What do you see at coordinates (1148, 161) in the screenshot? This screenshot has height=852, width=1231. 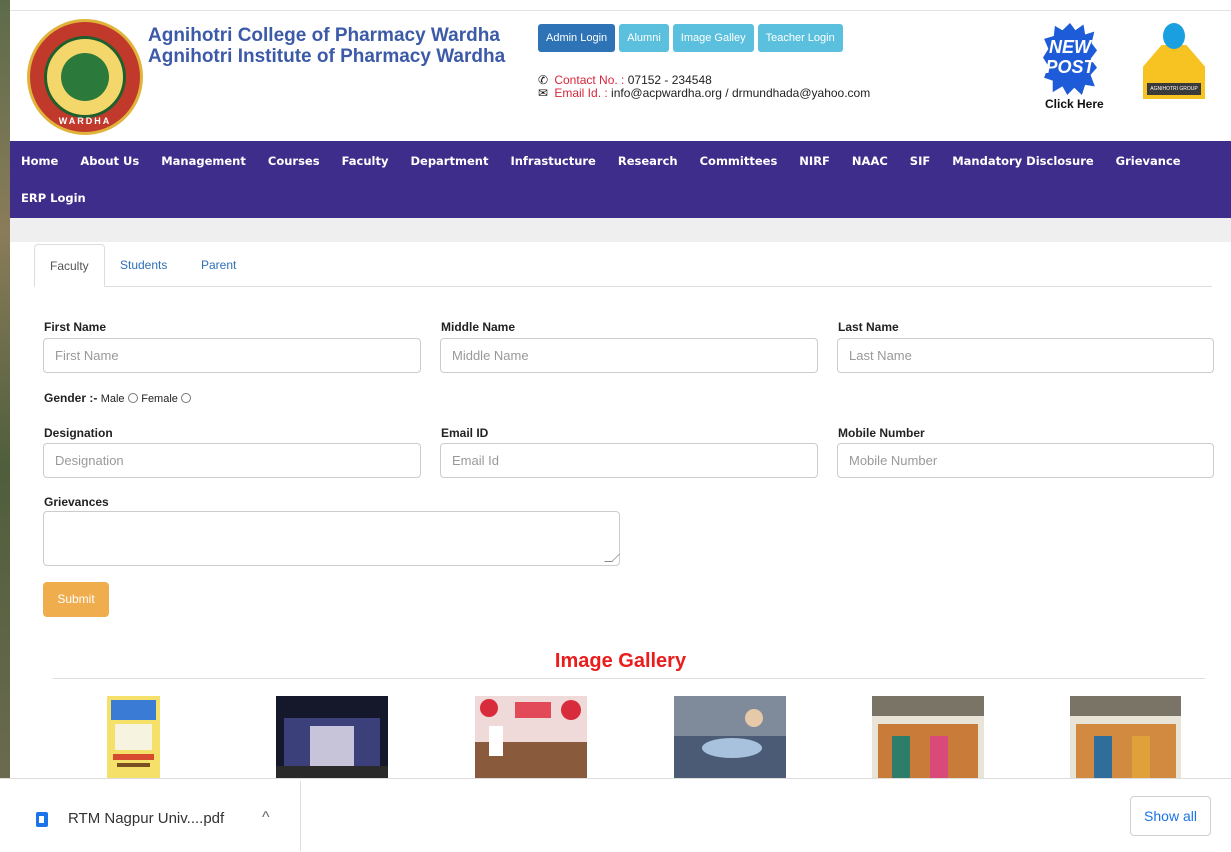 I see `nav-grievance: Grievance` at bounding box center [1148, 161].